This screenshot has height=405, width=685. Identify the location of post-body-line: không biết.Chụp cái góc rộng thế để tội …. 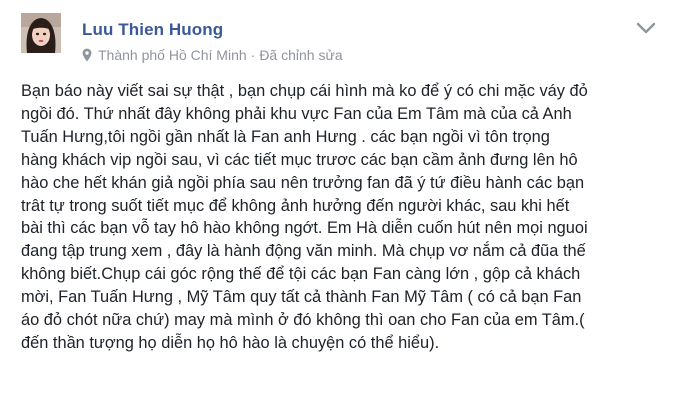
(301, 274).